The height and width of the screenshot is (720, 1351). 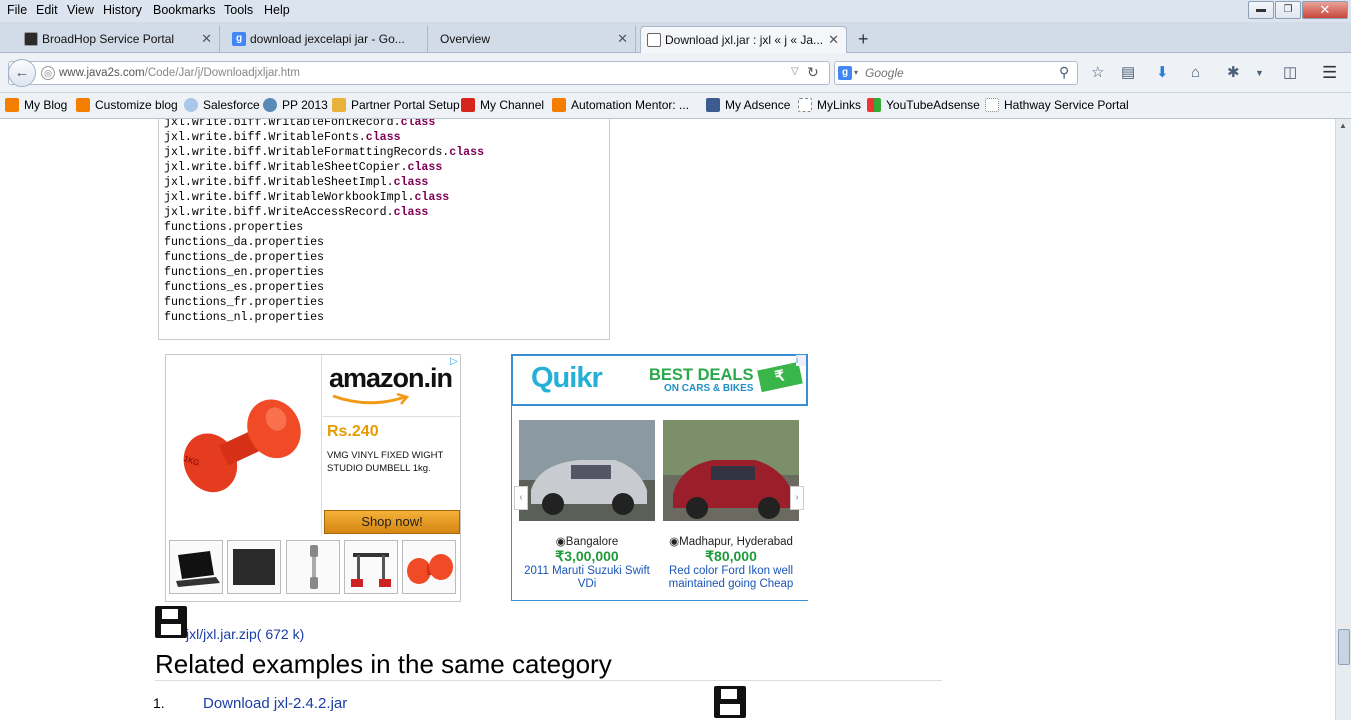 I want to click on bookmark-partner-portal: Partner Portal Setup, so click(x=396, y=105).